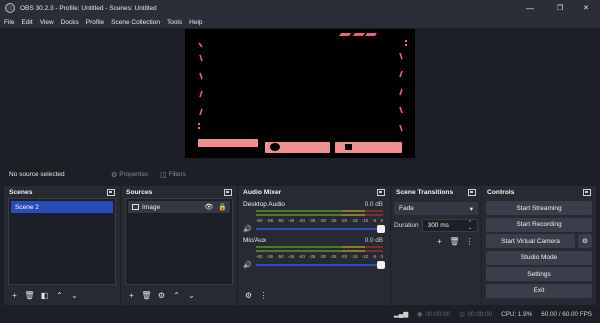  I want to click on cpu-usage: CPU: 1.9%, so click(517, 314).